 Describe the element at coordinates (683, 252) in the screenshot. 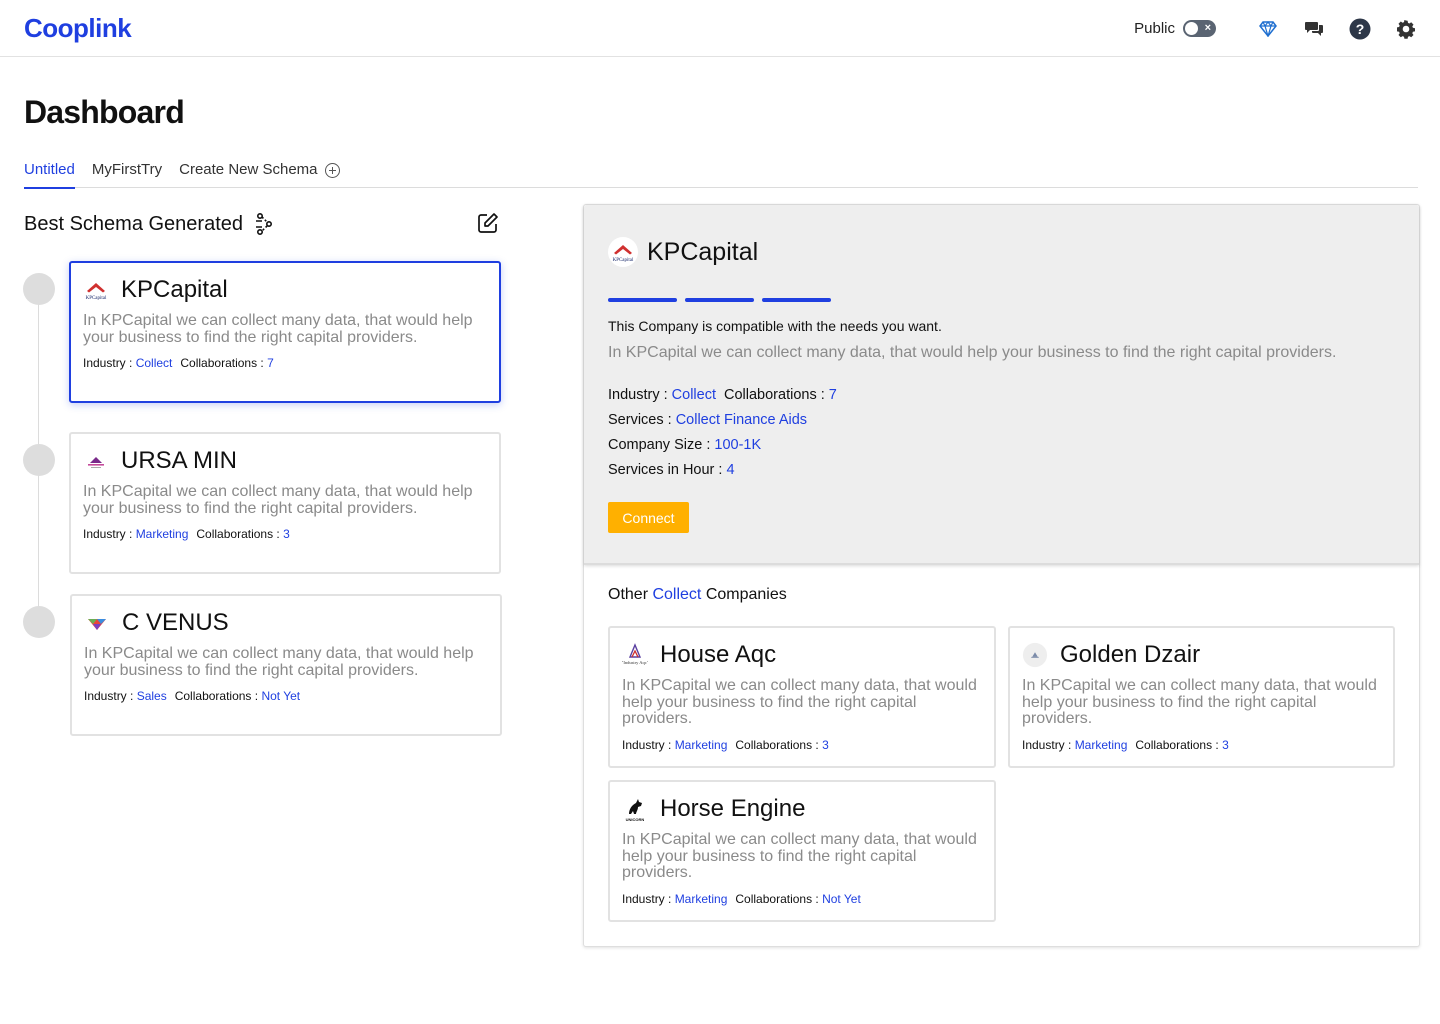

I see `detail-header: KPCapital KPCapital` at that location.